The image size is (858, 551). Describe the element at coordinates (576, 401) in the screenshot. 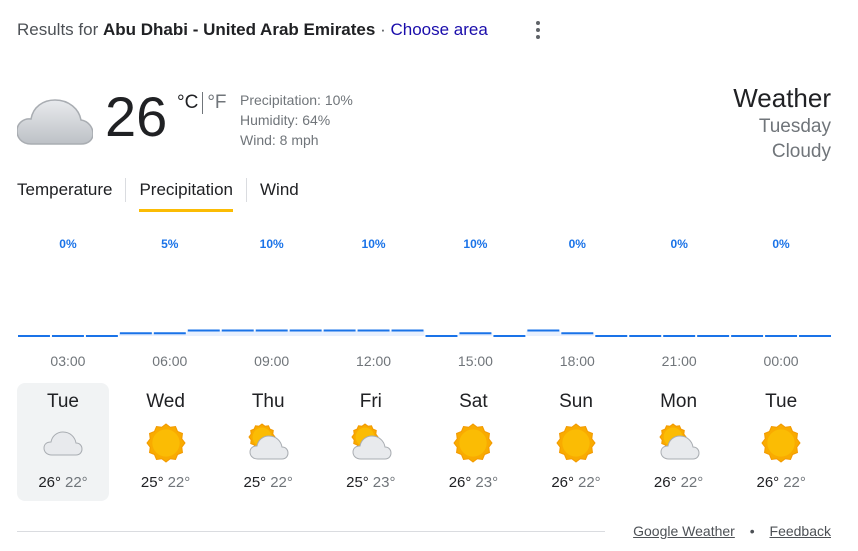

I see `forecast-day-name: Sun` at that location.